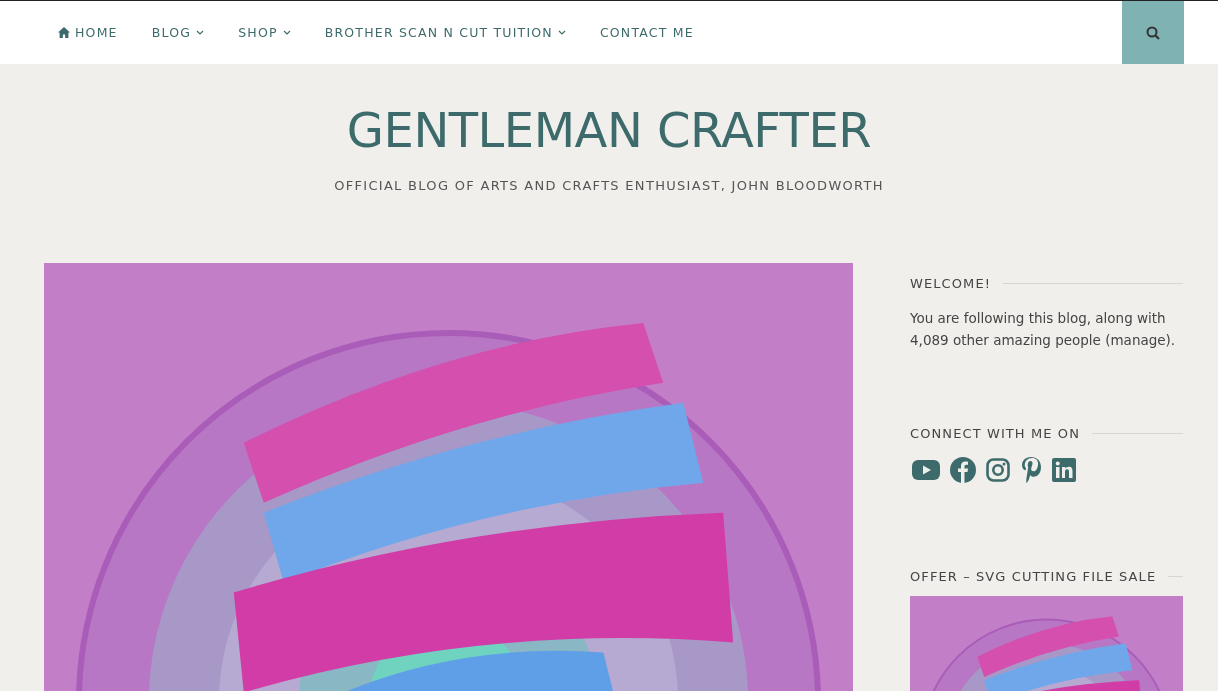  Describe the element at coordinates (178, 32) in the screenshot. I see `nav-link: BLOG` at that location.